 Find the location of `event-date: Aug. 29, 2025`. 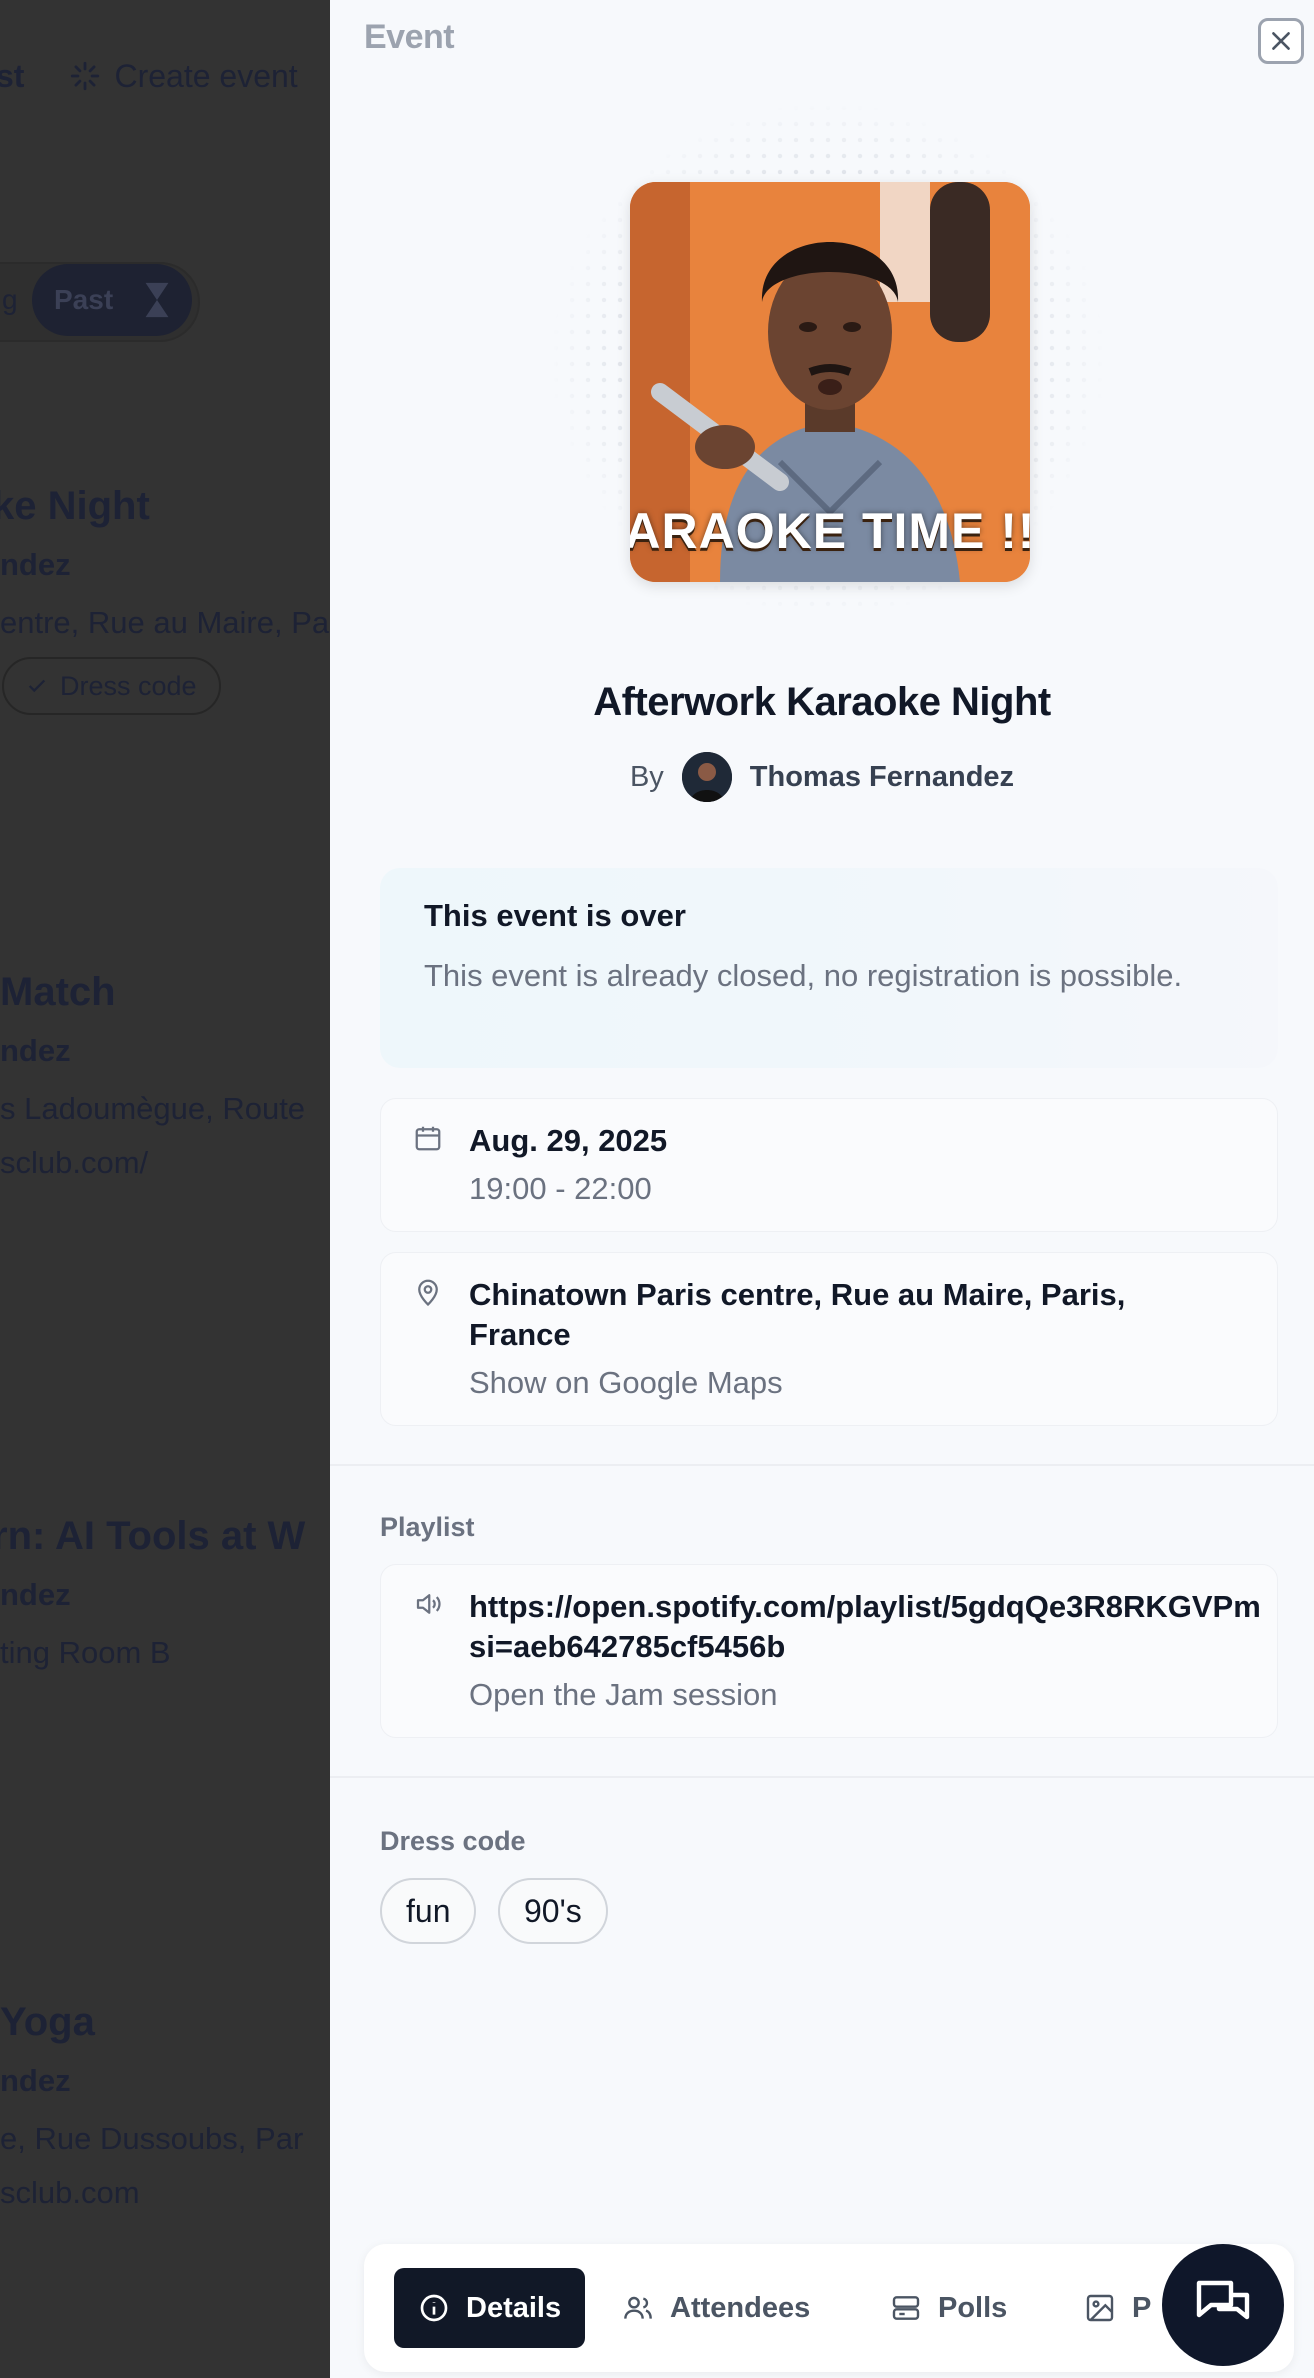

event-date: Aug. 29, 2025 is located at coordinates (568, 1140).